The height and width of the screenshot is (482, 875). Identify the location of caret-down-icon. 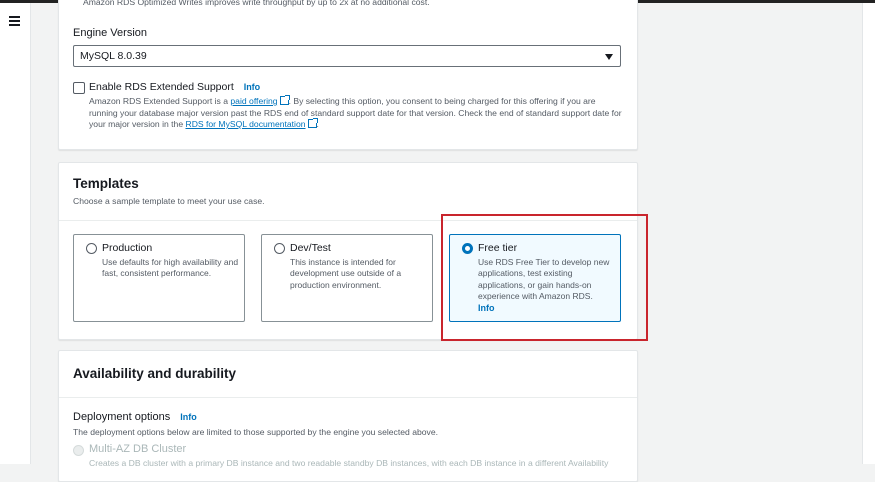
(609, 57).